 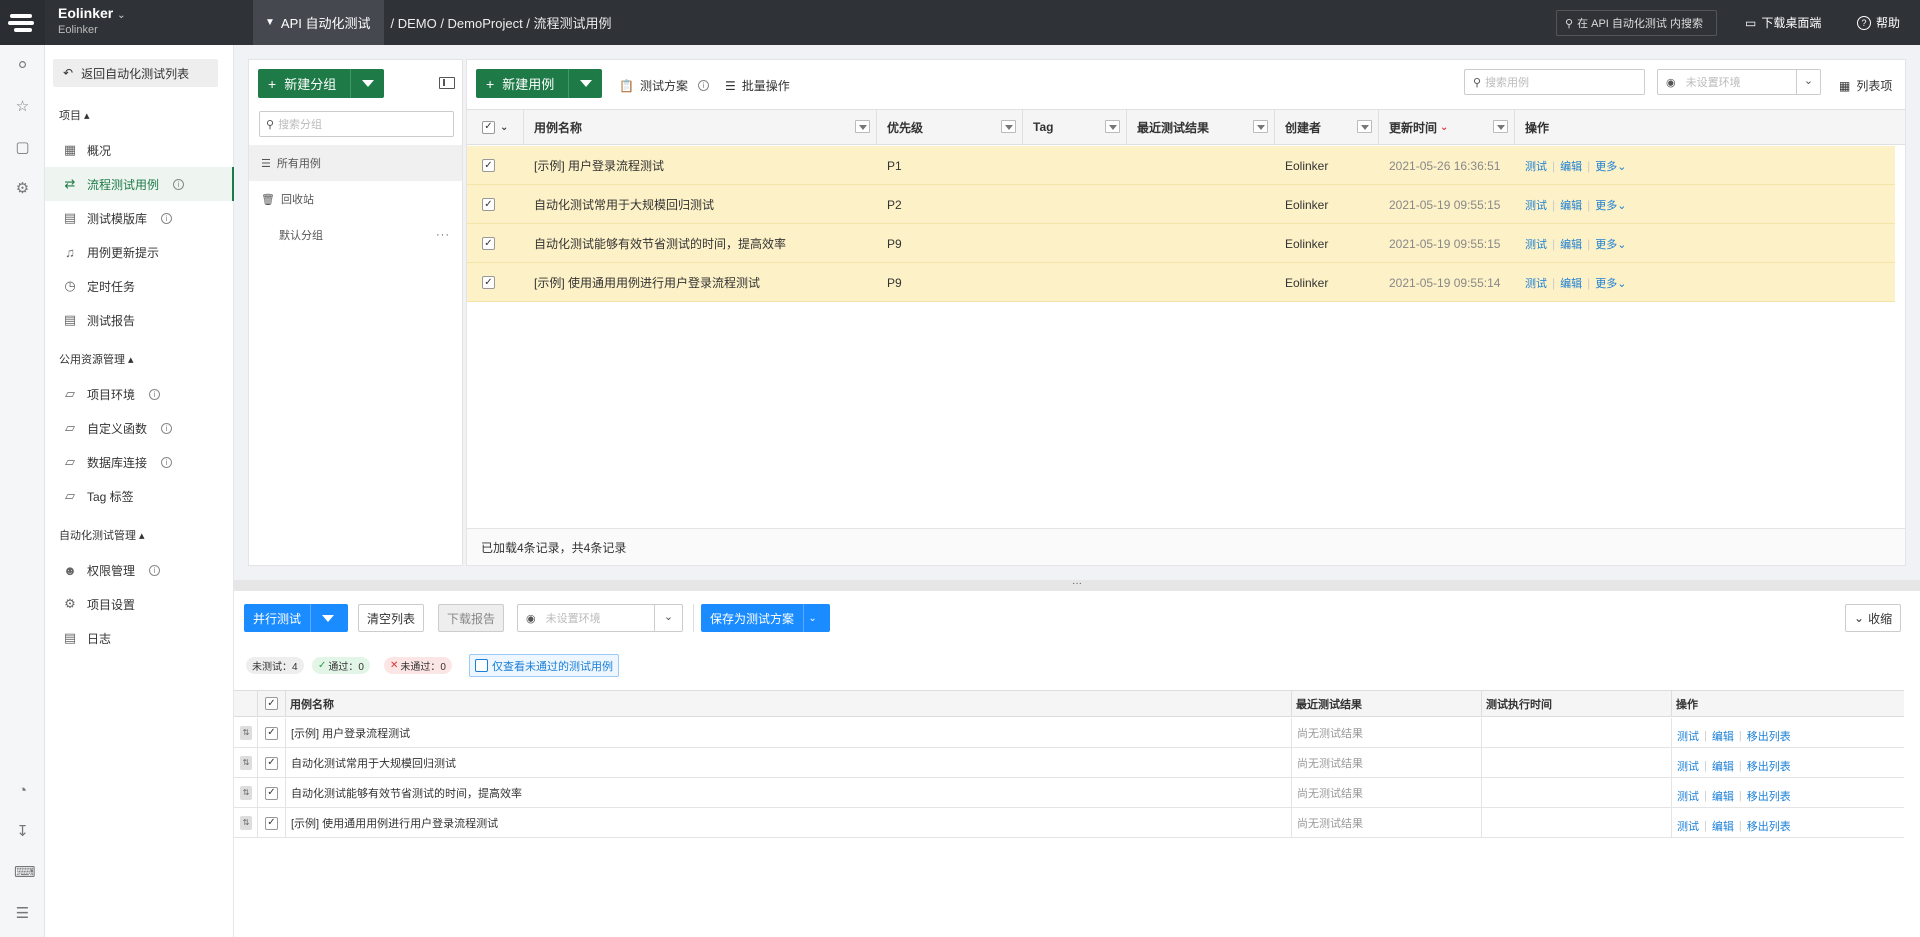 I want to click on new-case-main: + 新建用例, so click(x=522, y=83).